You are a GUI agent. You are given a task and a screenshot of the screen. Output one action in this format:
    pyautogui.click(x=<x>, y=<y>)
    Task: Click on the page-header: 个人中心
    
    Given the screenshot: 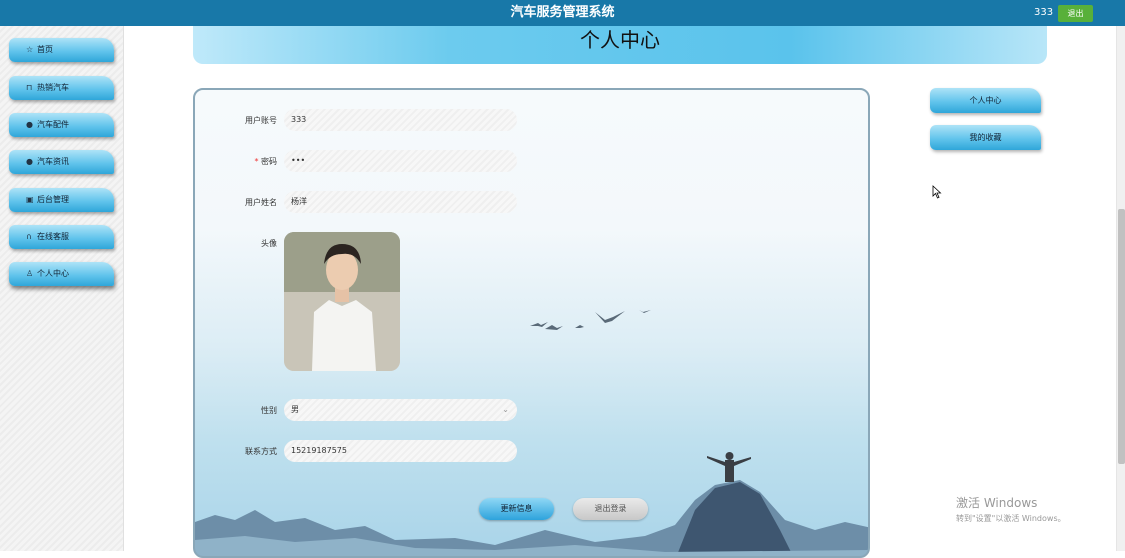 What is the action you would take?
    pyautogui.click(x=620, y=45)
    